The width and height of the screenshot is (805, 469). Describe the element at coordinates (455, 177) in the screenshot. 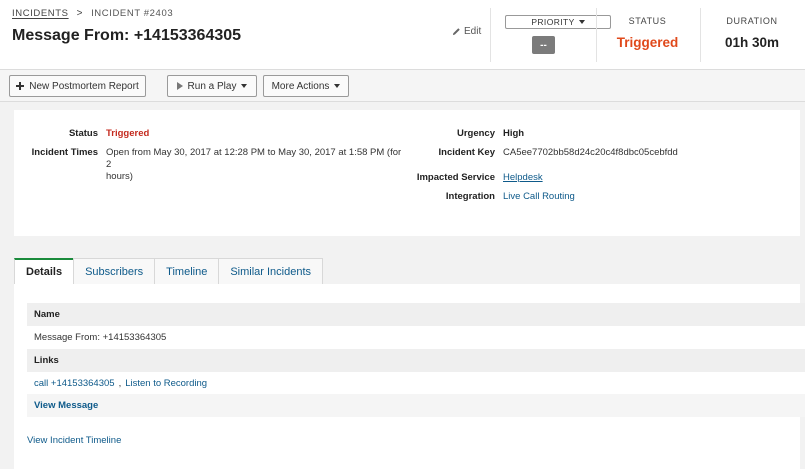

I see `impacted-service-label: Impacted Service` at that location.